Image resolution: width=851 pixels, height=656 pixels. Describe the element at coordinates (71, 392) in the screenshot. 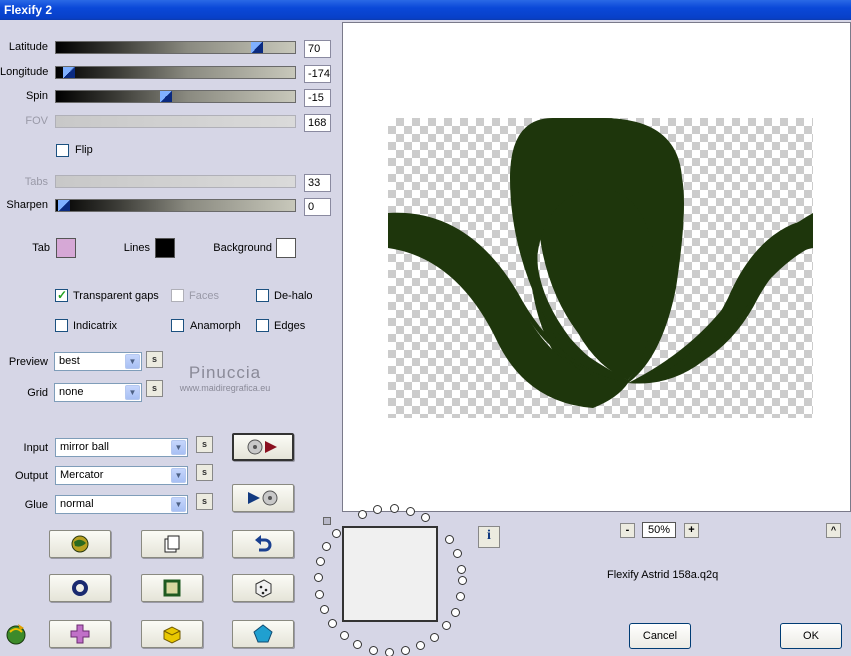

I see `grid-select-value: none` at that location.